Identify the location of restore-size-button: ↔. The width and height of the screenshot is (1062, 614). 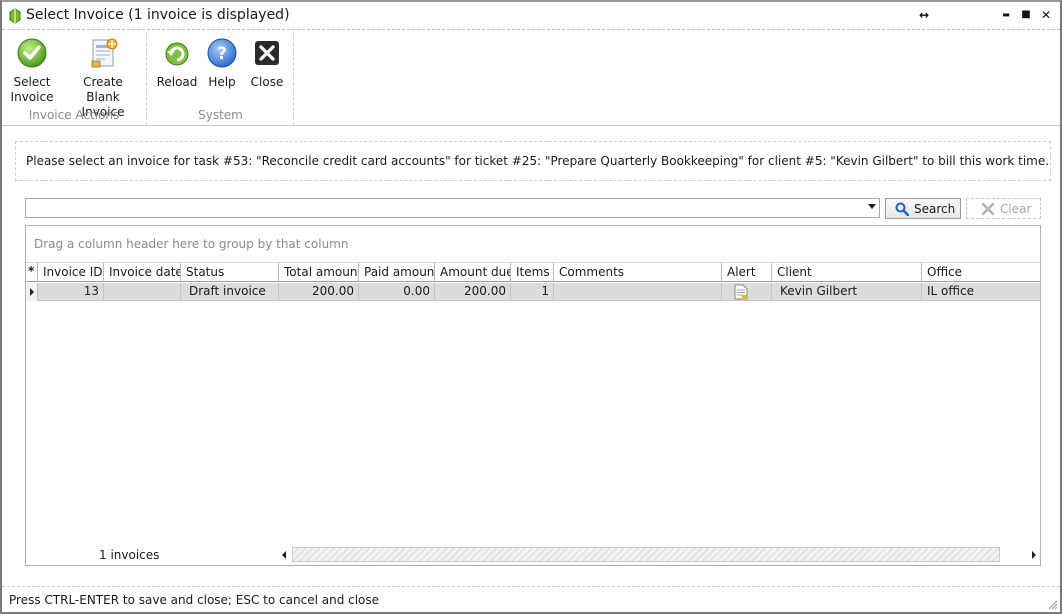
(924, 15).